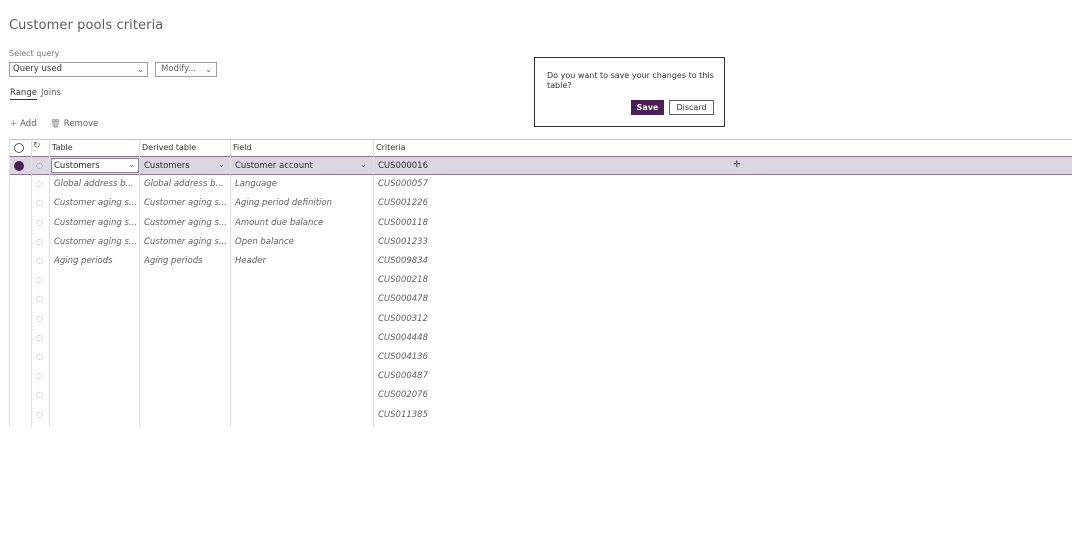  Describe the element at coordinates (478, 223) in the screenshot. I see `cell-criteria: CUS000118` at that location.